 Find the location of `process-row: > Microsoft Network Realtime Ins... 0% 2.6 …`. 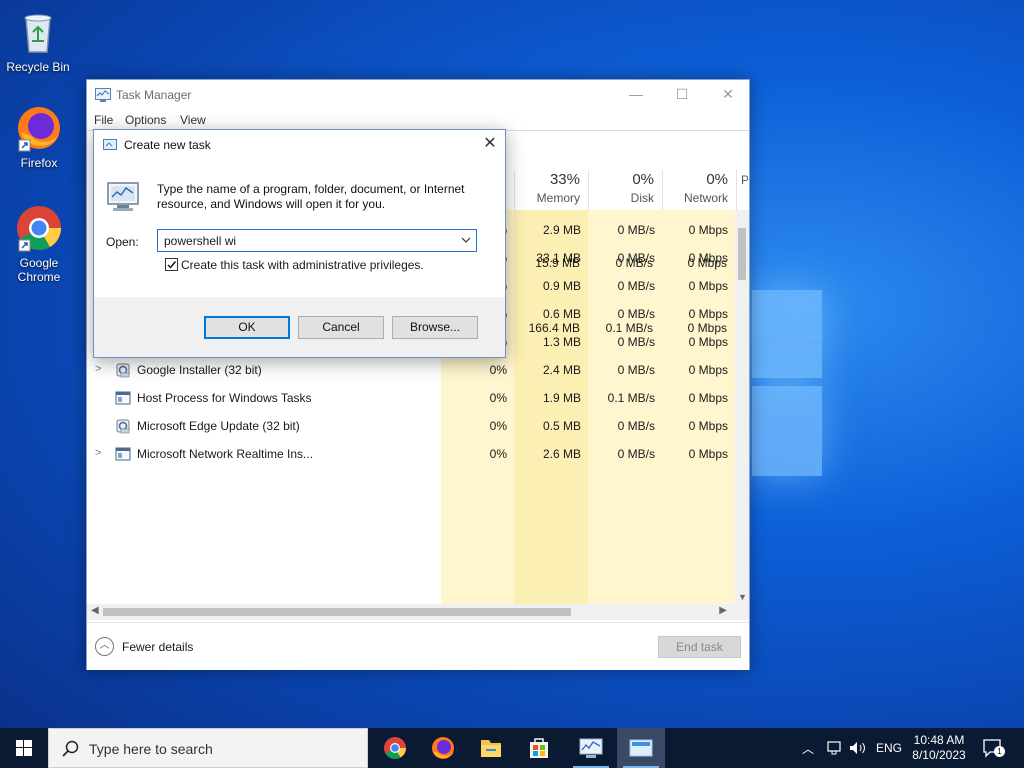

process-row: > Microsoft Network Realtime Ins... 0% 2.6 … is located at coordinates (413, 454).